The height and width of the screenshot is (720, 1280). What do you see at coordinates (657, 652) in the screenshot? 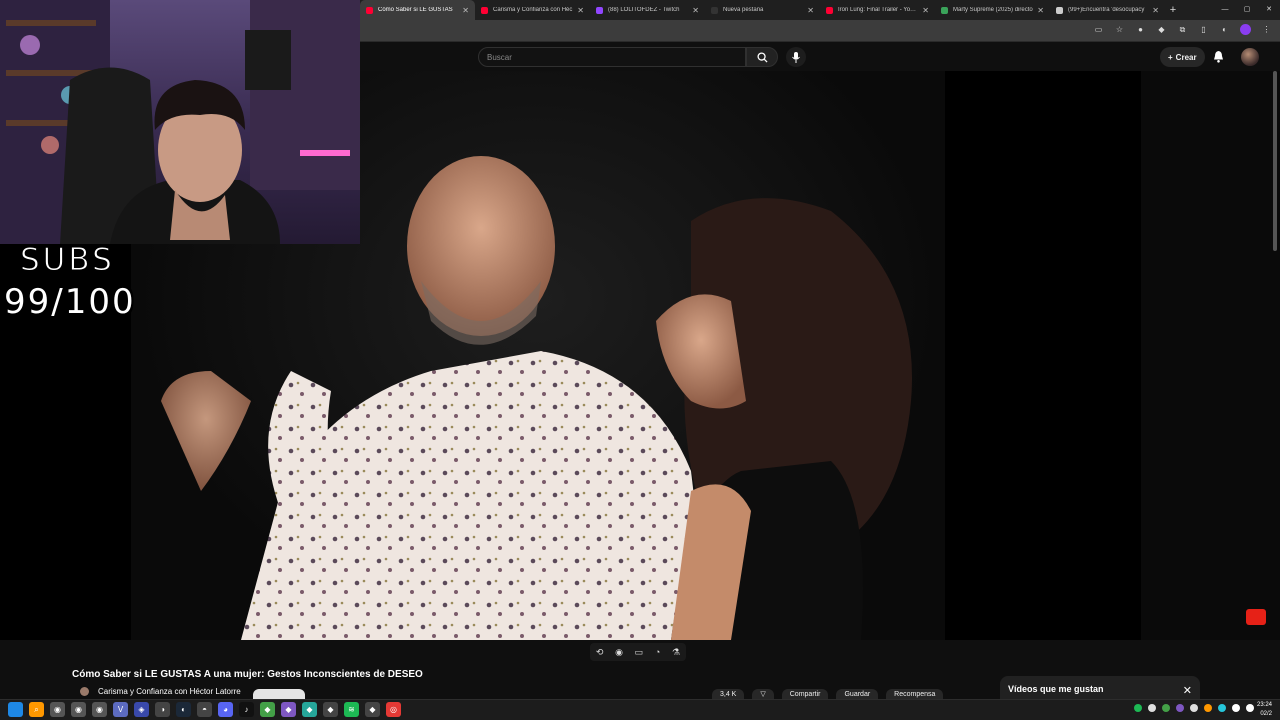
I see `speed-icon: ◔` at bounding box center [657, 652].